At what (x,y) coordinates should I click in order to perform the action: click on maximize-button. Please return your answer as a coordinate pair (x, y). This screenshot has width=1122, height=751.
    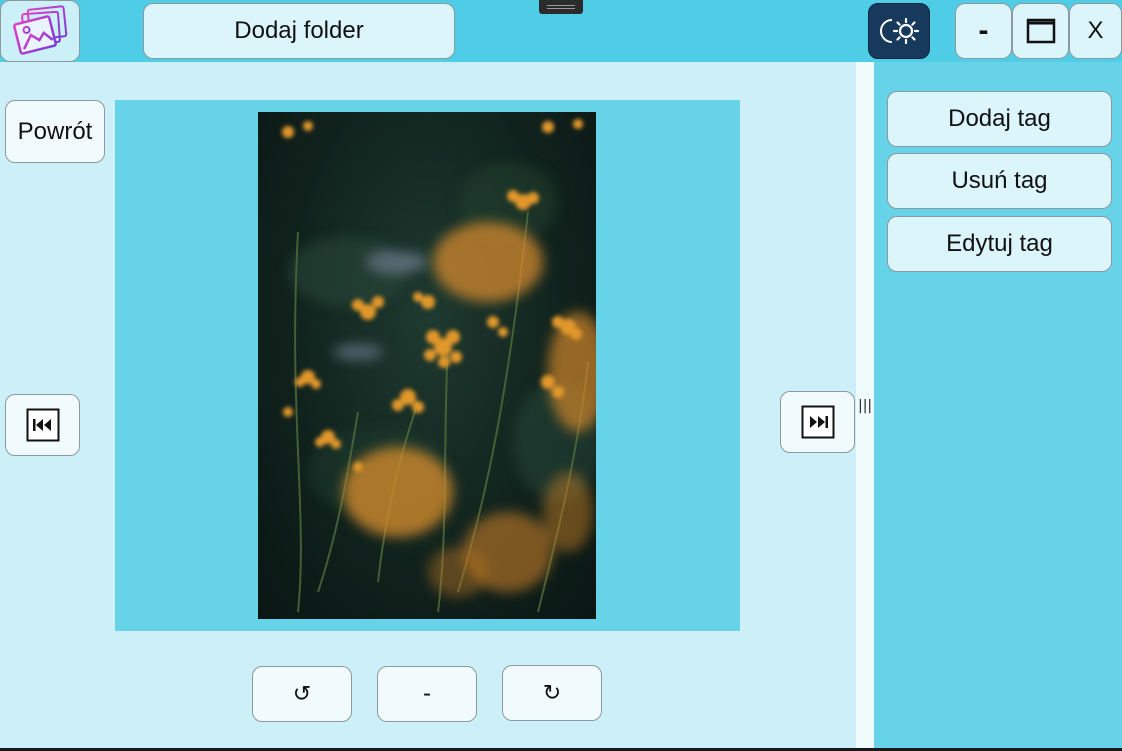
    Looking at the image, I should click on (1040, 31).